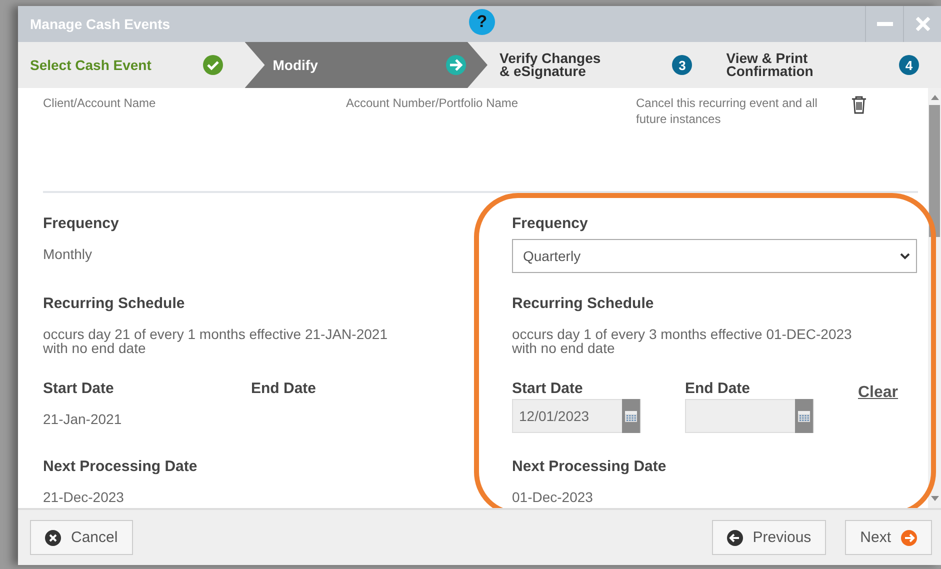  What do you see at coordinates (714, 256) in the screenshot?
I see `frequency-select: Quarterly` at bounding box center [714, 256].